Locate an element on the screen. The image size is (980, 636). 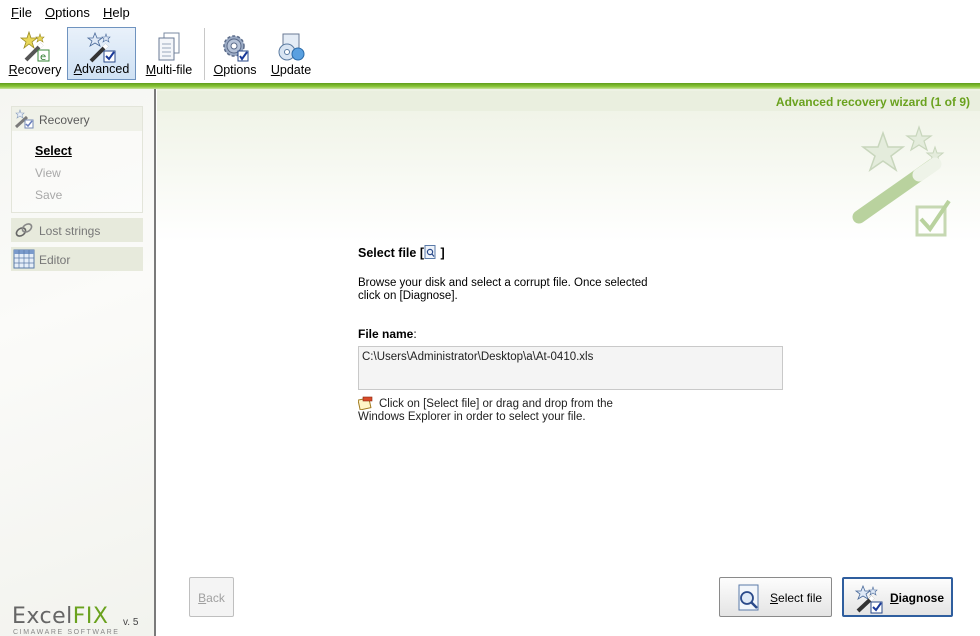
filename-label-text: File name is located at coordinates (386, 334).